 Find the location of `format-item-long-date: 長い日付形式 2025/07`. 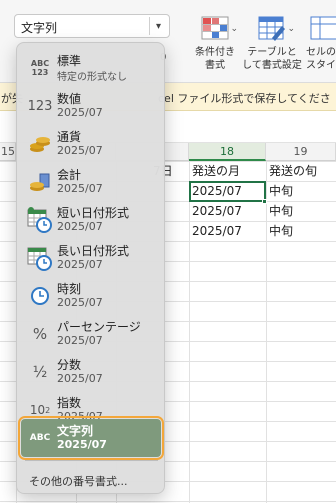

format-item-long-date: 長い日付形式 2025/07 is located at coordinates (91, 258).